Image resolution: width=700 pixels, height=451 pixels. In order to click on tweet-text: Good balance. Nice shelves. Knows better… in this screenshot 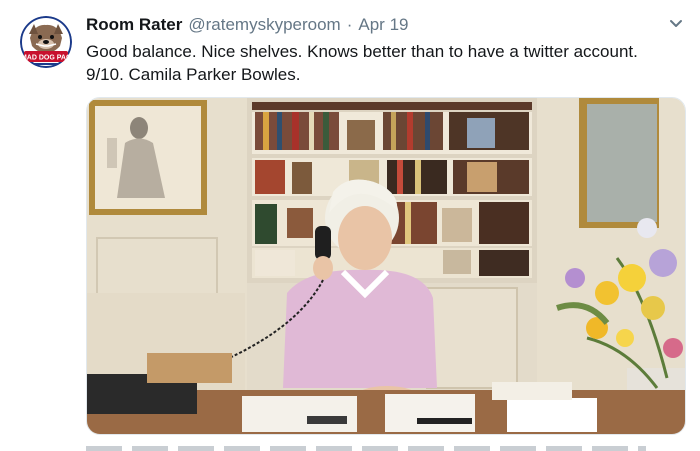, I will do `click(386, 63)`.